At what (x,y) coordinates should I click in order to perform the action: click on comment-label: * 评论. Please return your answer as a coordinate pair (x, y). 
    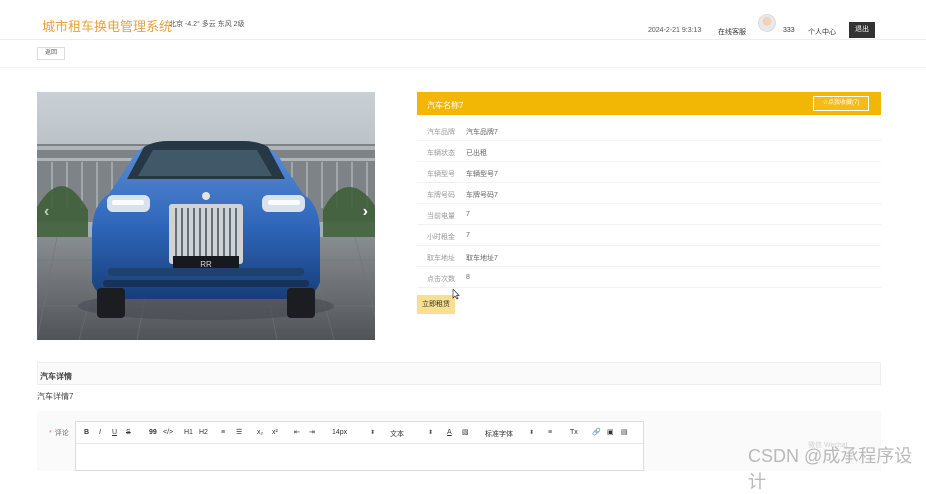
    Looking at the image, I should click on (59, 433).